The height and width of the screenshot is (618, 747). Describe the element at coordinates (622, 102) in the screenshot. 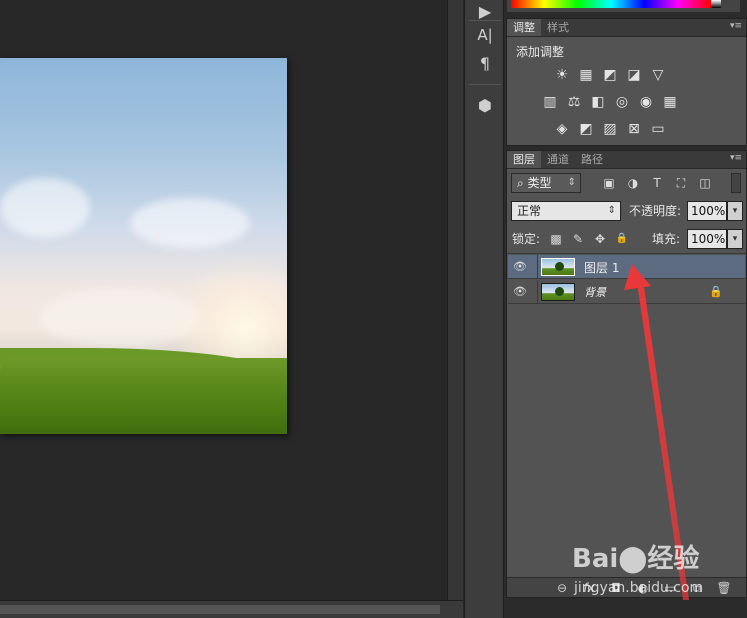

I see `photo-filter-icon: ◎` at that location.